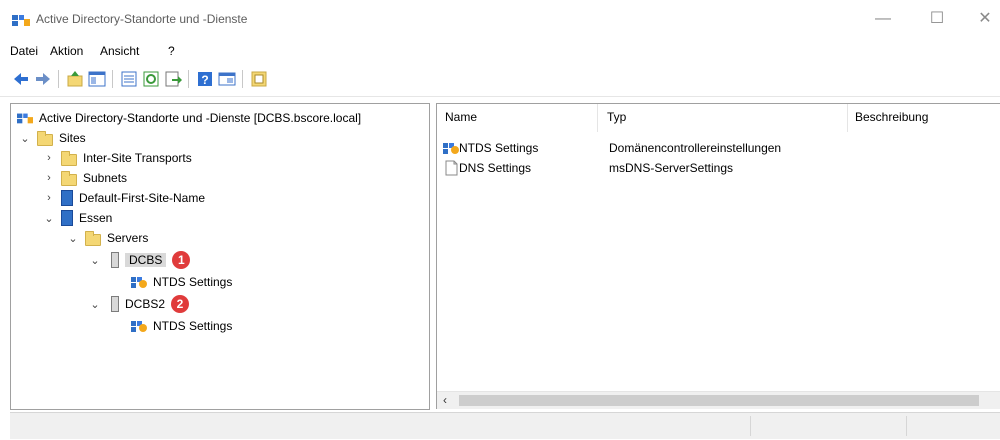 The image size is (1000, 440). I want to click on ad-sites-icon, so click(25, 118).